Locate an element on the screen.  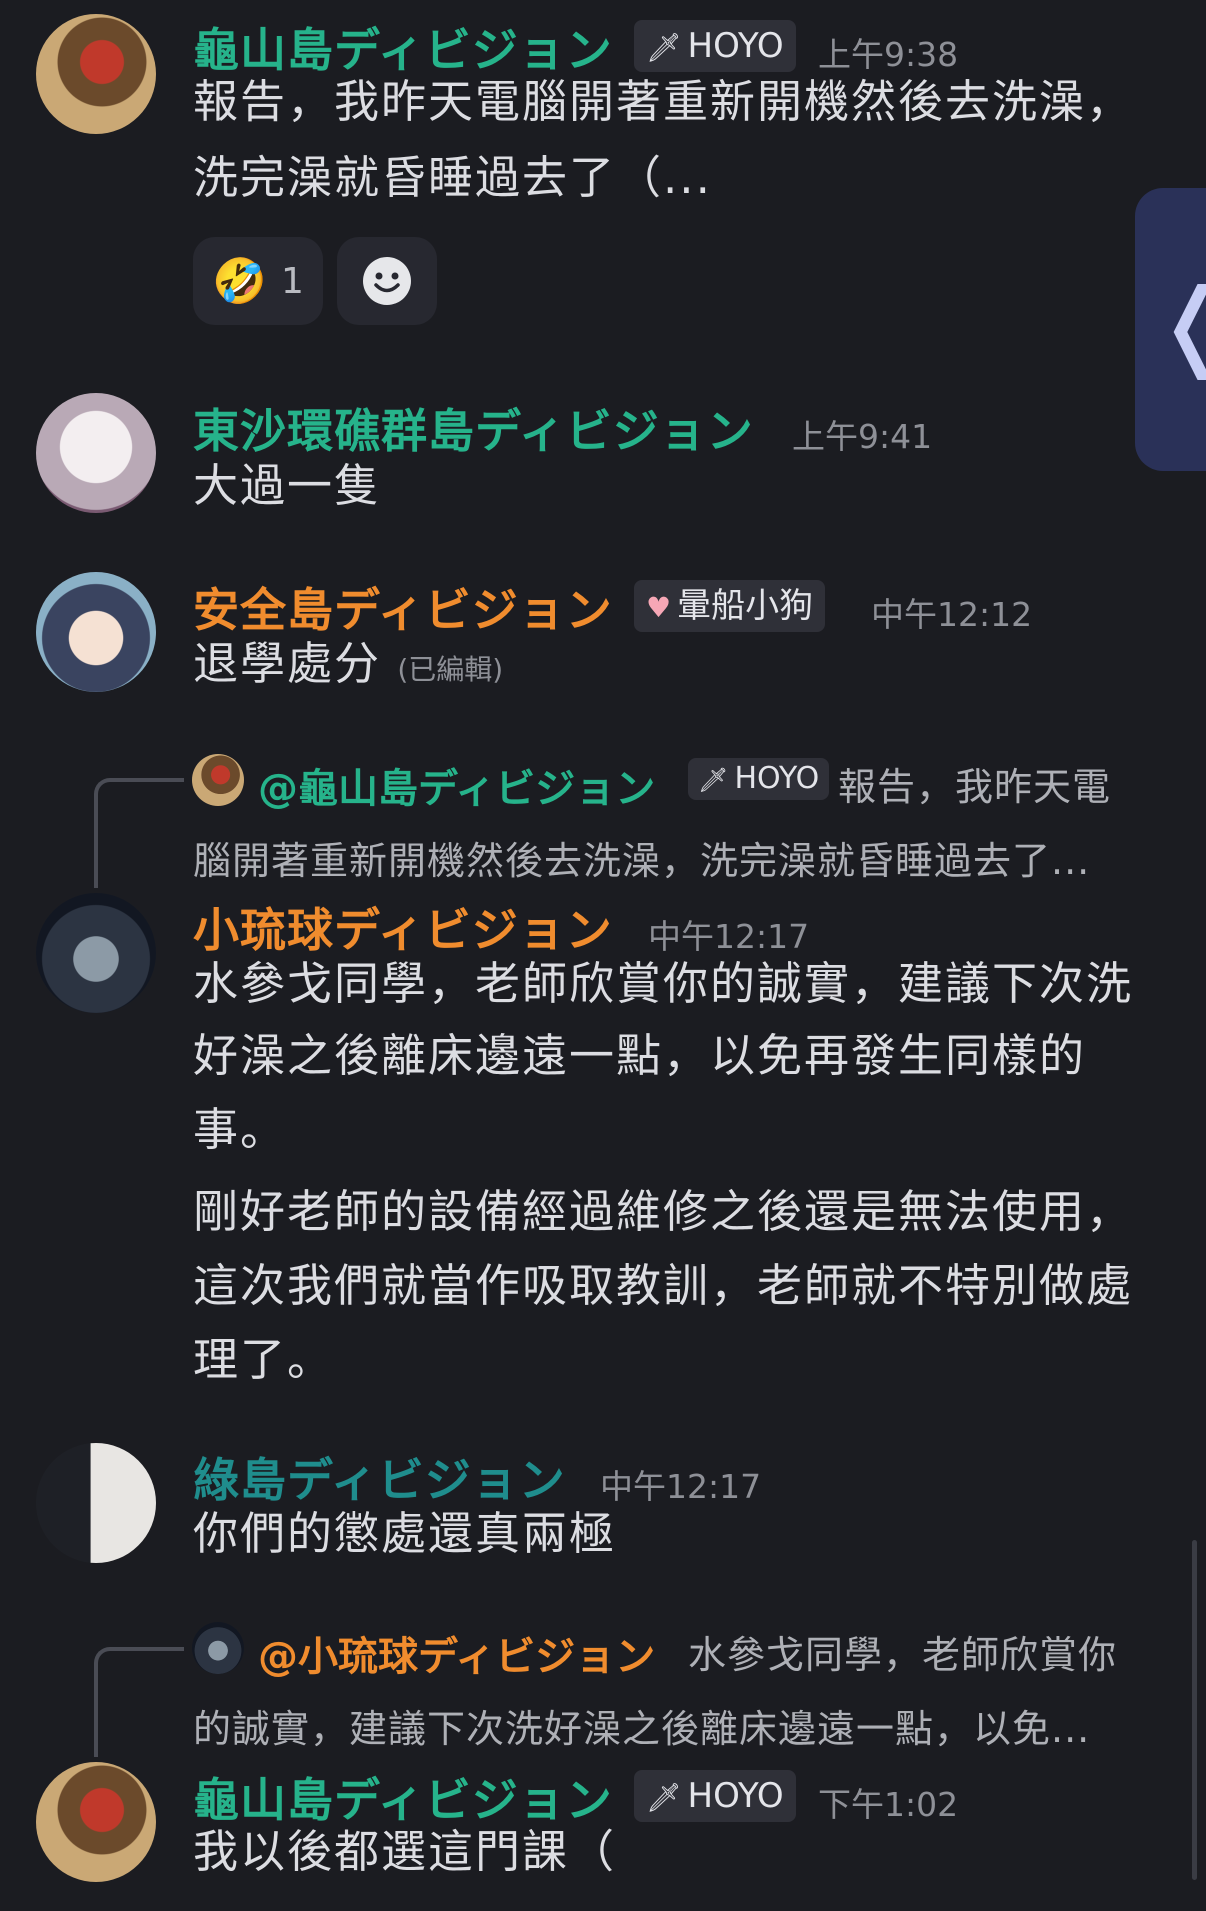
reply-role-tag: 🗡 HOYO is located at coordinates (759, 779).